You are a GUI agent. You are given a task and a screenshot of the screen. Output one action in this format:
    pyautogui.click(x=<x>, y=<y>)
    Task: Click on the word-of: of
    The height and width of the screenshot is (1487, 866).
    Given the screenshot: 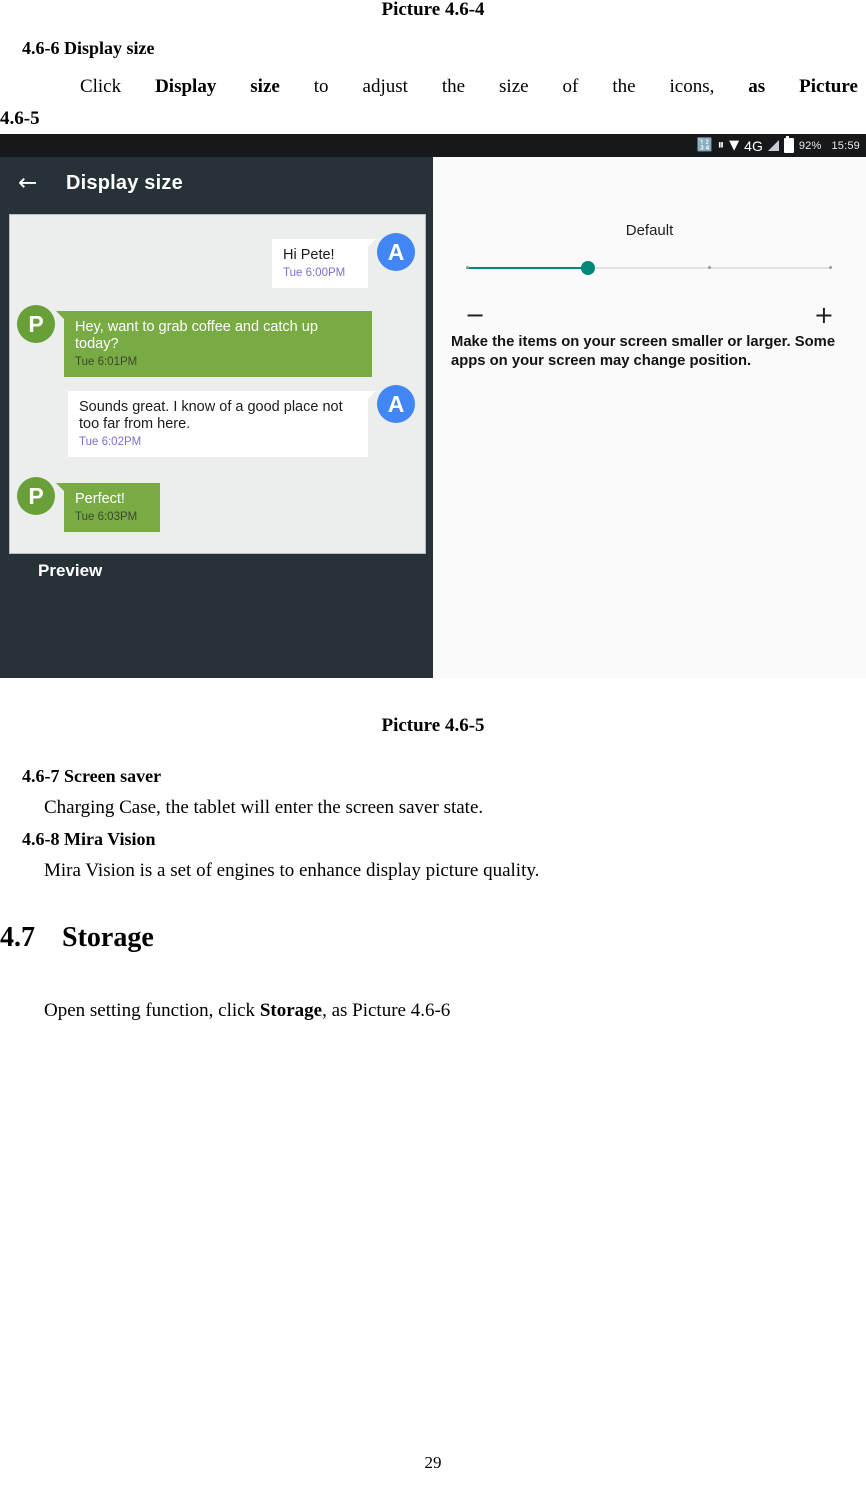 What is the action you would take?
    pyautogui.click(x=570, y=86)
    